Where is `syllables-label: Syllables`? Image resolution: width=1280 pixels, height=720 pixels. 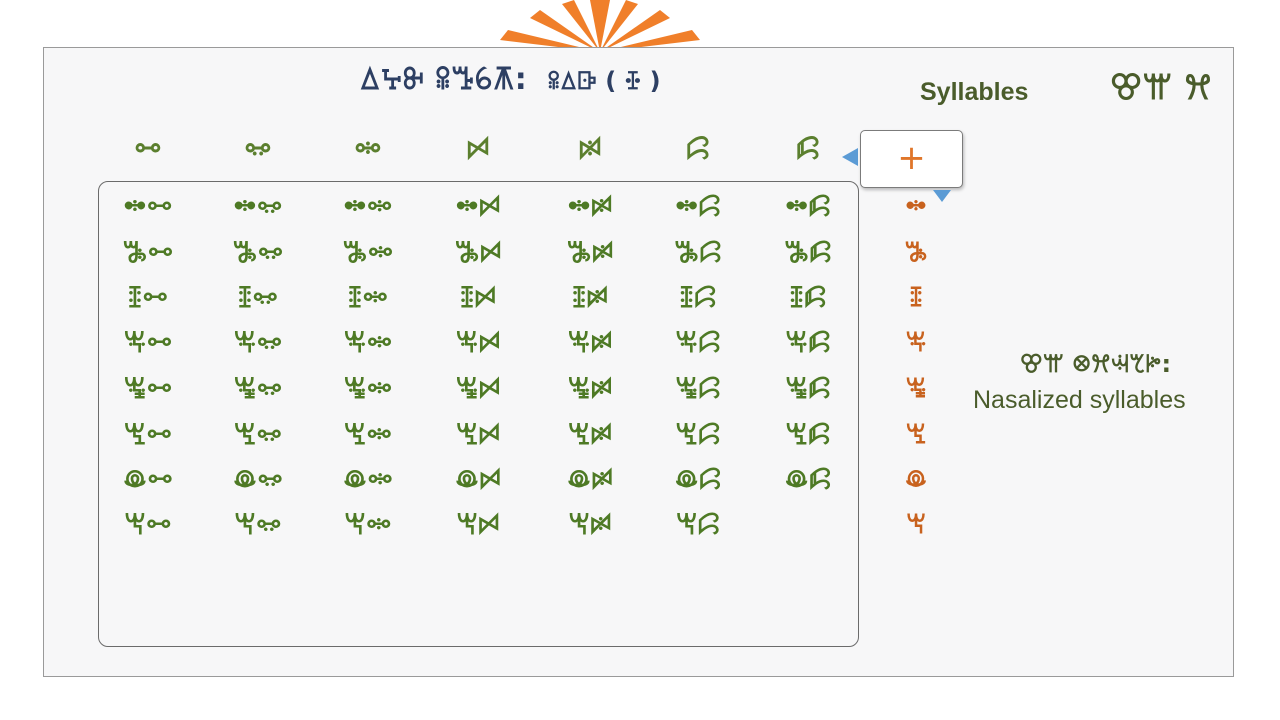
syllables-label: Syllables is located at coordinates (974, 92).